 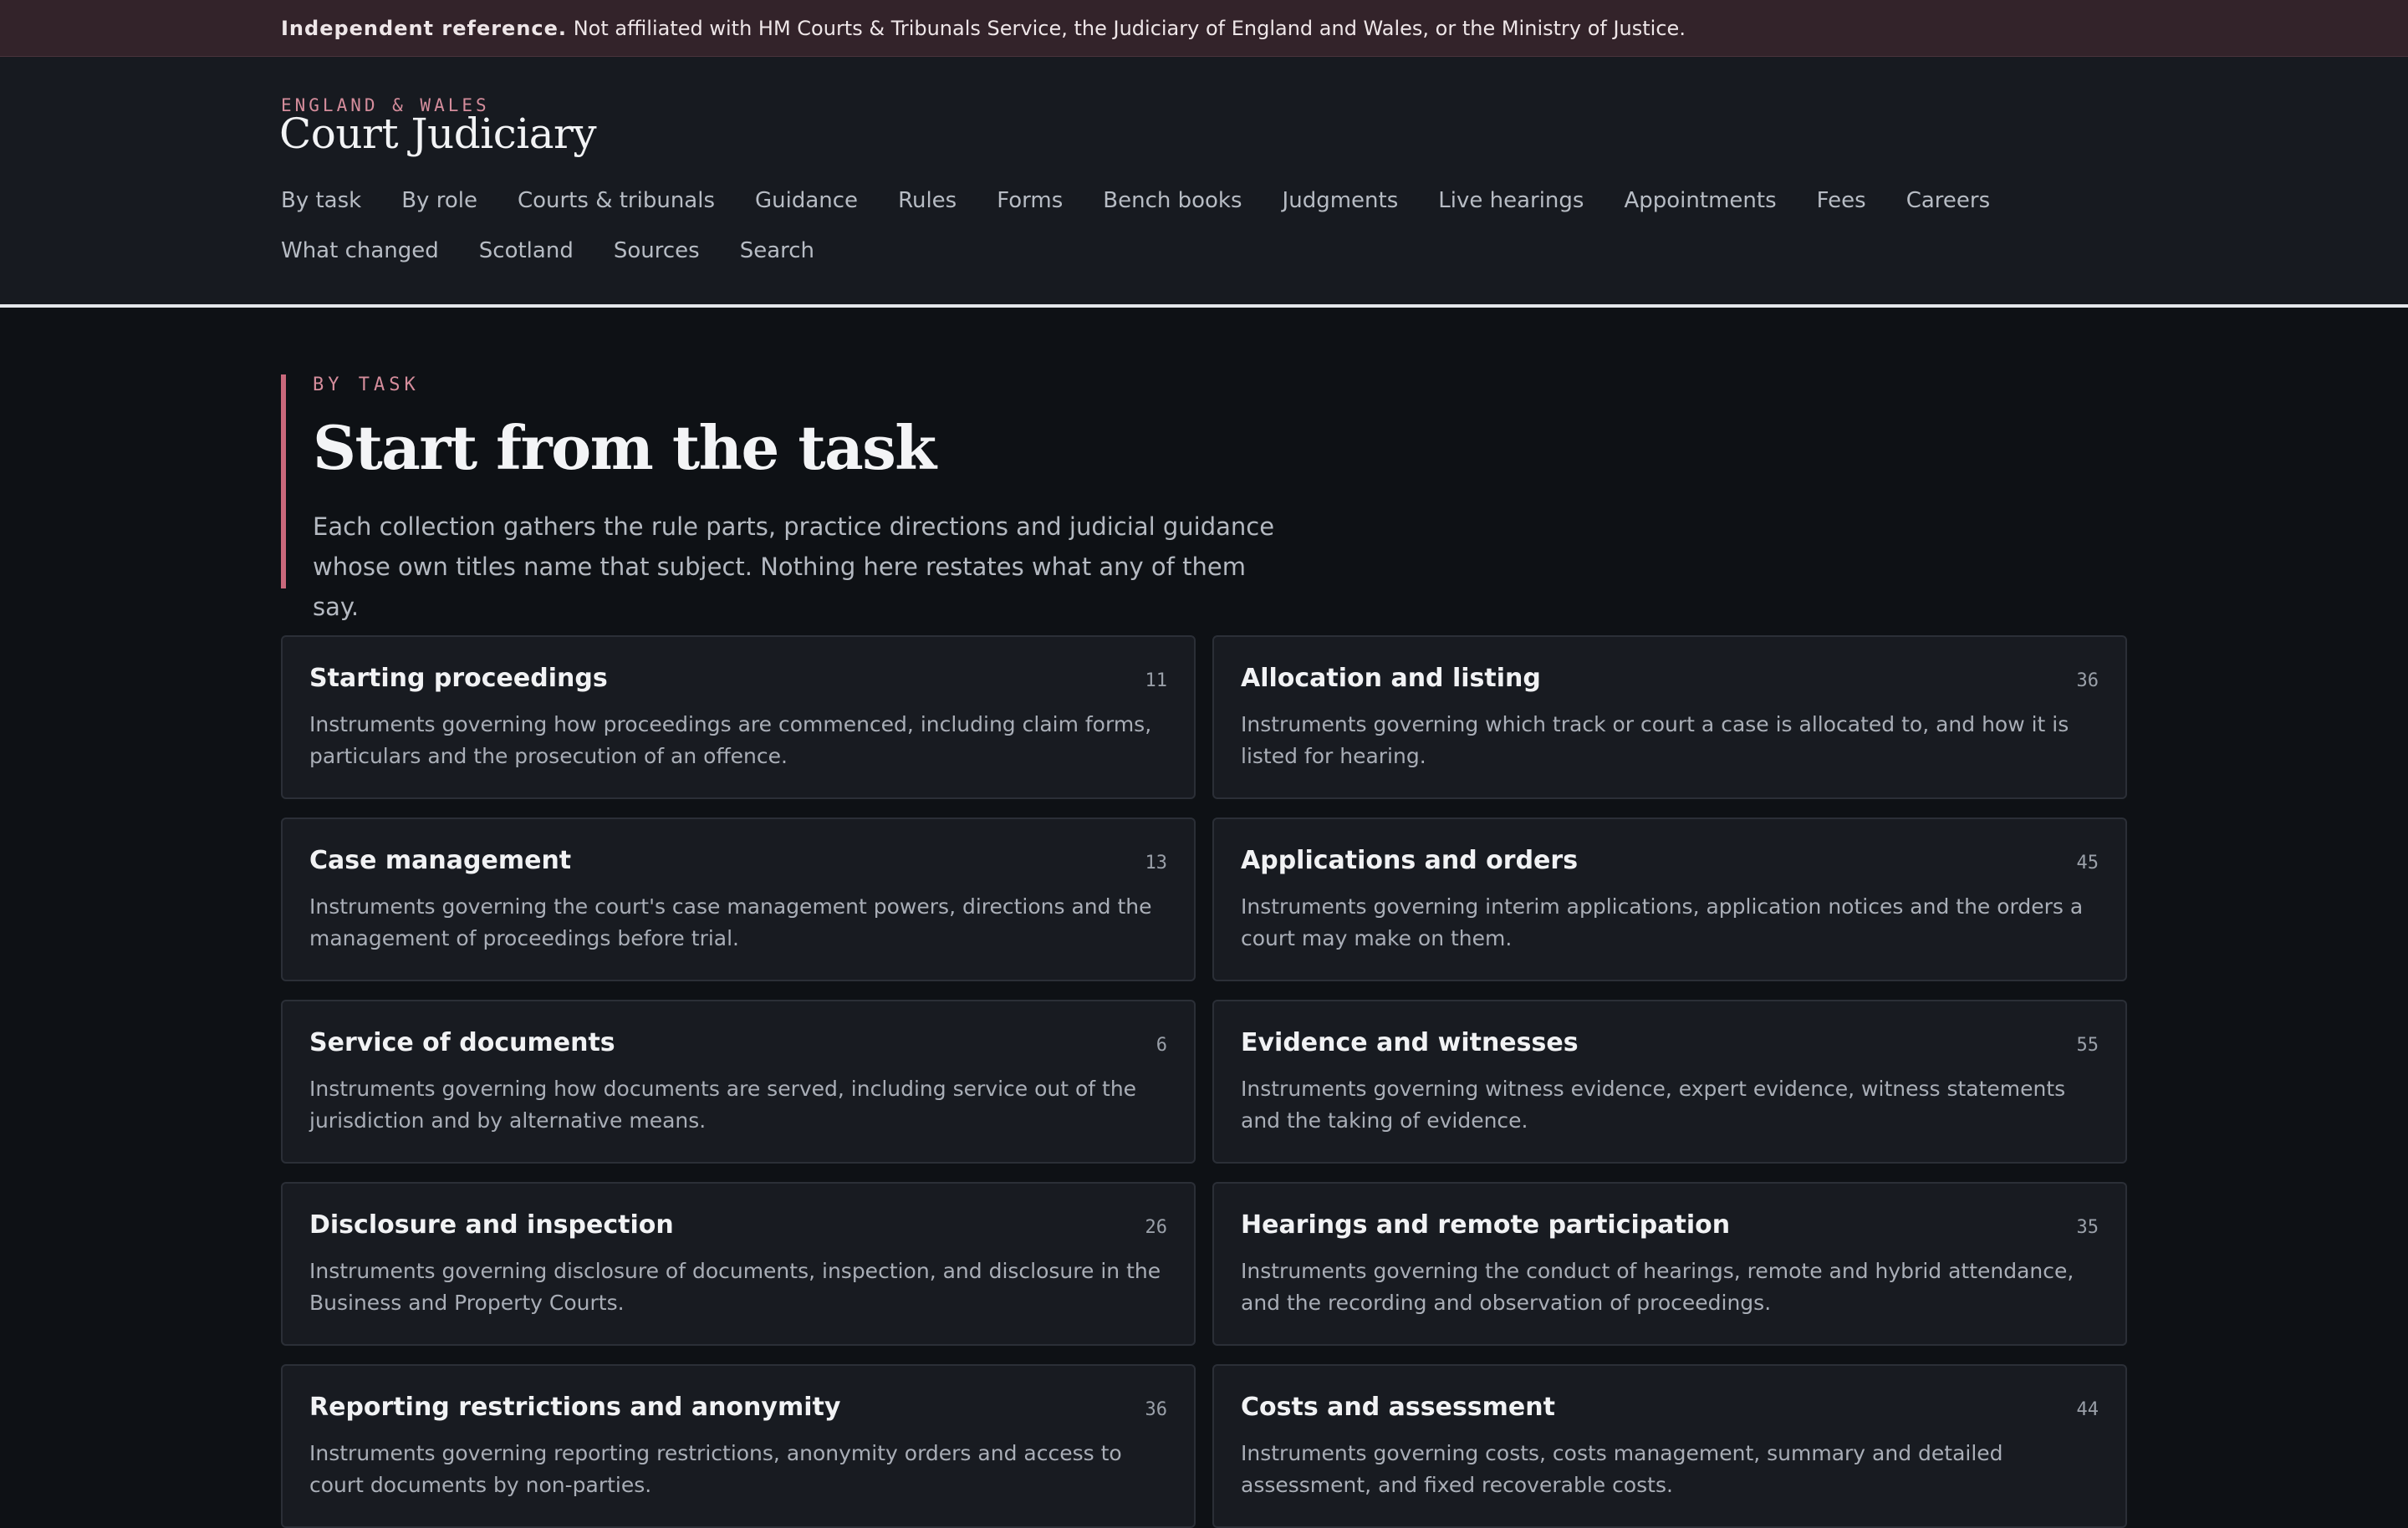 I want to click on card-count: 35, so click(x=2088, y=1227).